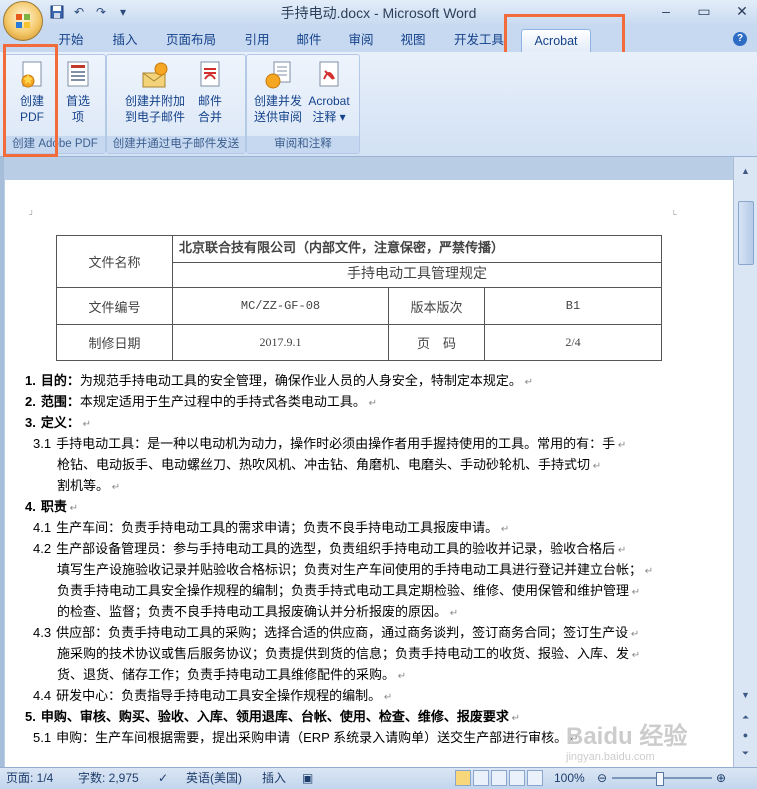  What do you see at coordinates (627, 736) in the screenshot?
I see `watermark-text: Baidu 经验` at bounding box center [627, 736].